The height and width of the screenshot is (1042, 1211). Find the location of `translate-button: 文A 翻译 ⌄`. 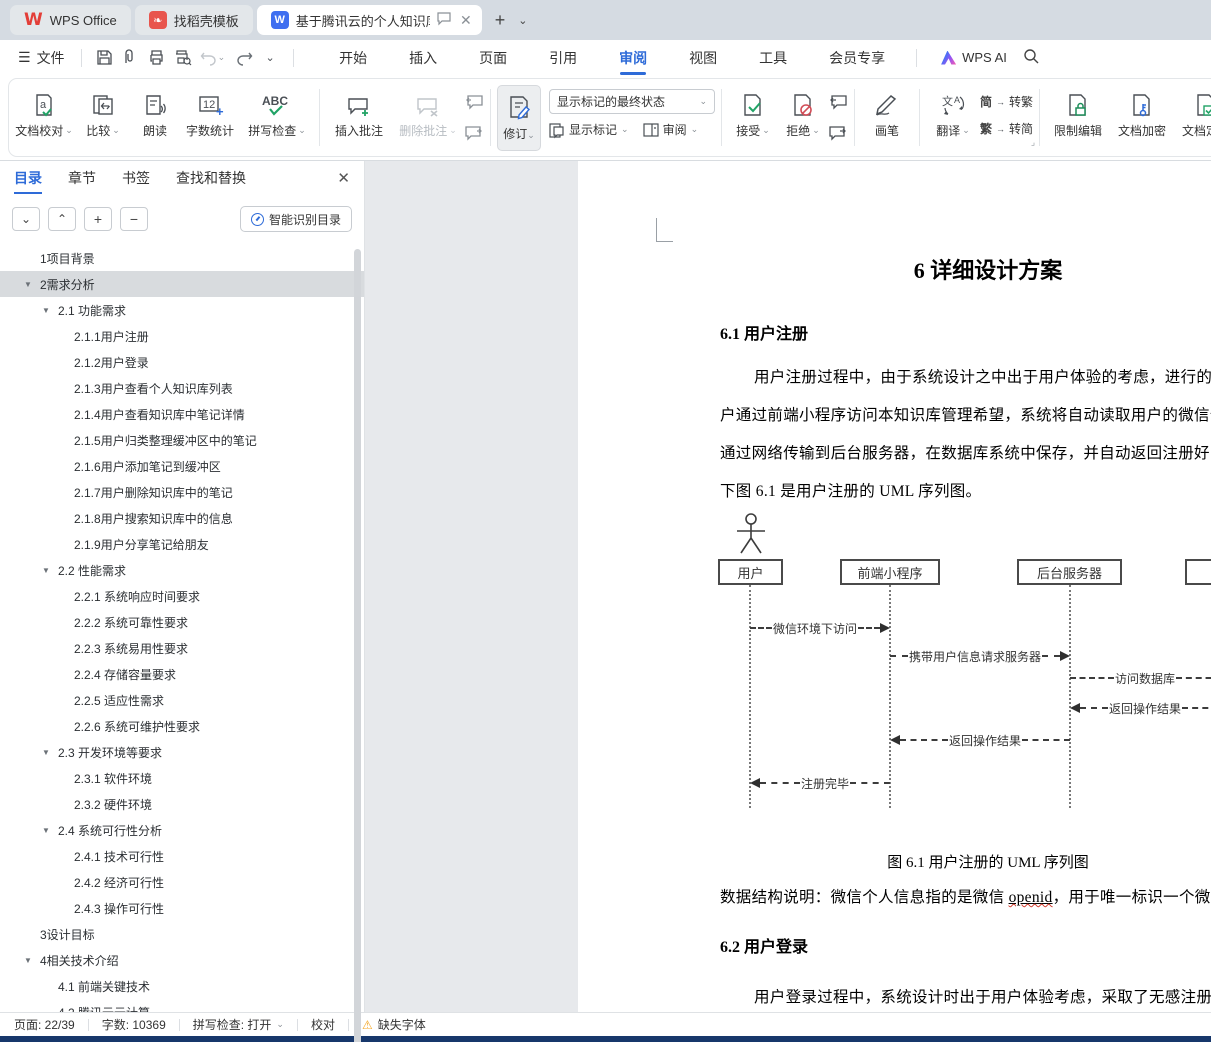

translate-button: 文A 翻译 ⌄ is located at coordinates (953, 112).